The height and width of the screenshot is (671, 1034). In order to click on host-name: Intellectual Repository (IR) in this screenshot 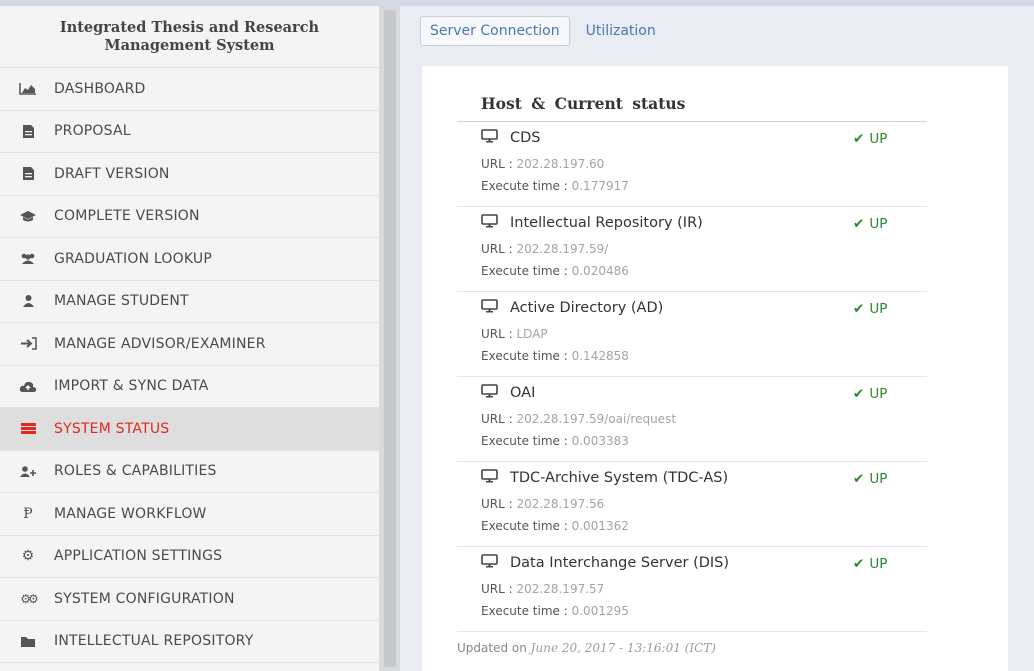, I will do `click(606, 223)`.